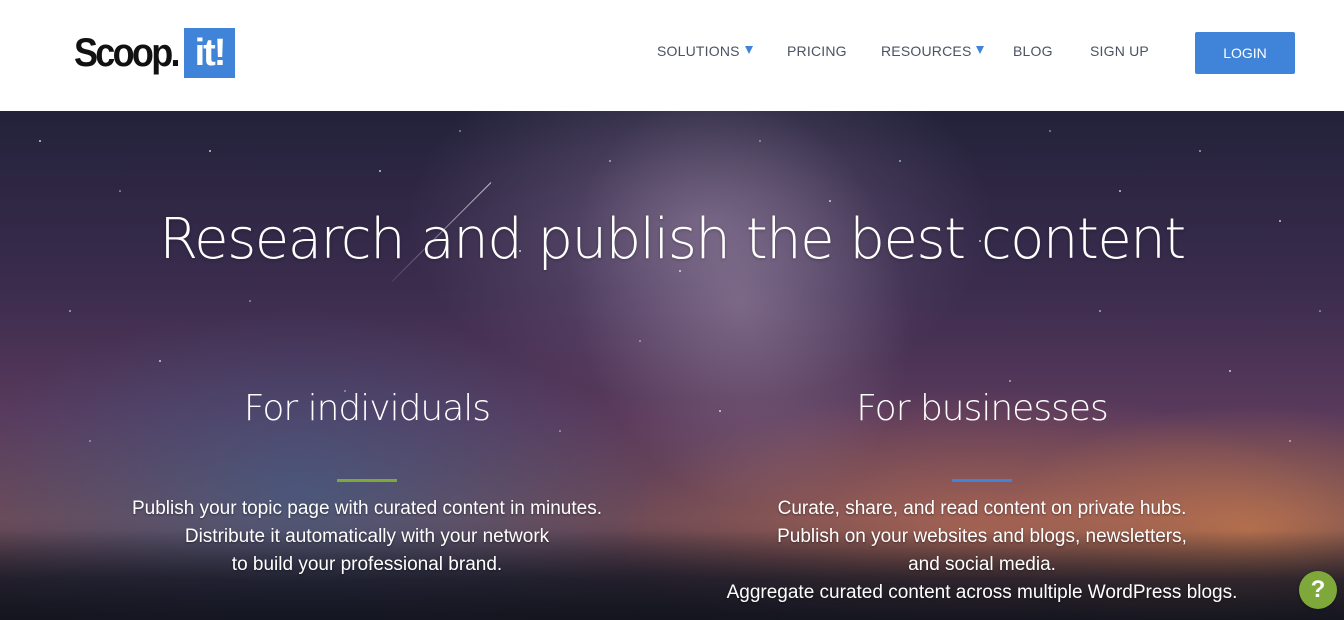 This screenshot has height=620, width=1344. Describe the element at coordinates (127, 53) in the screenshot. I see `logo-wordmark: Scoop.` at that location.